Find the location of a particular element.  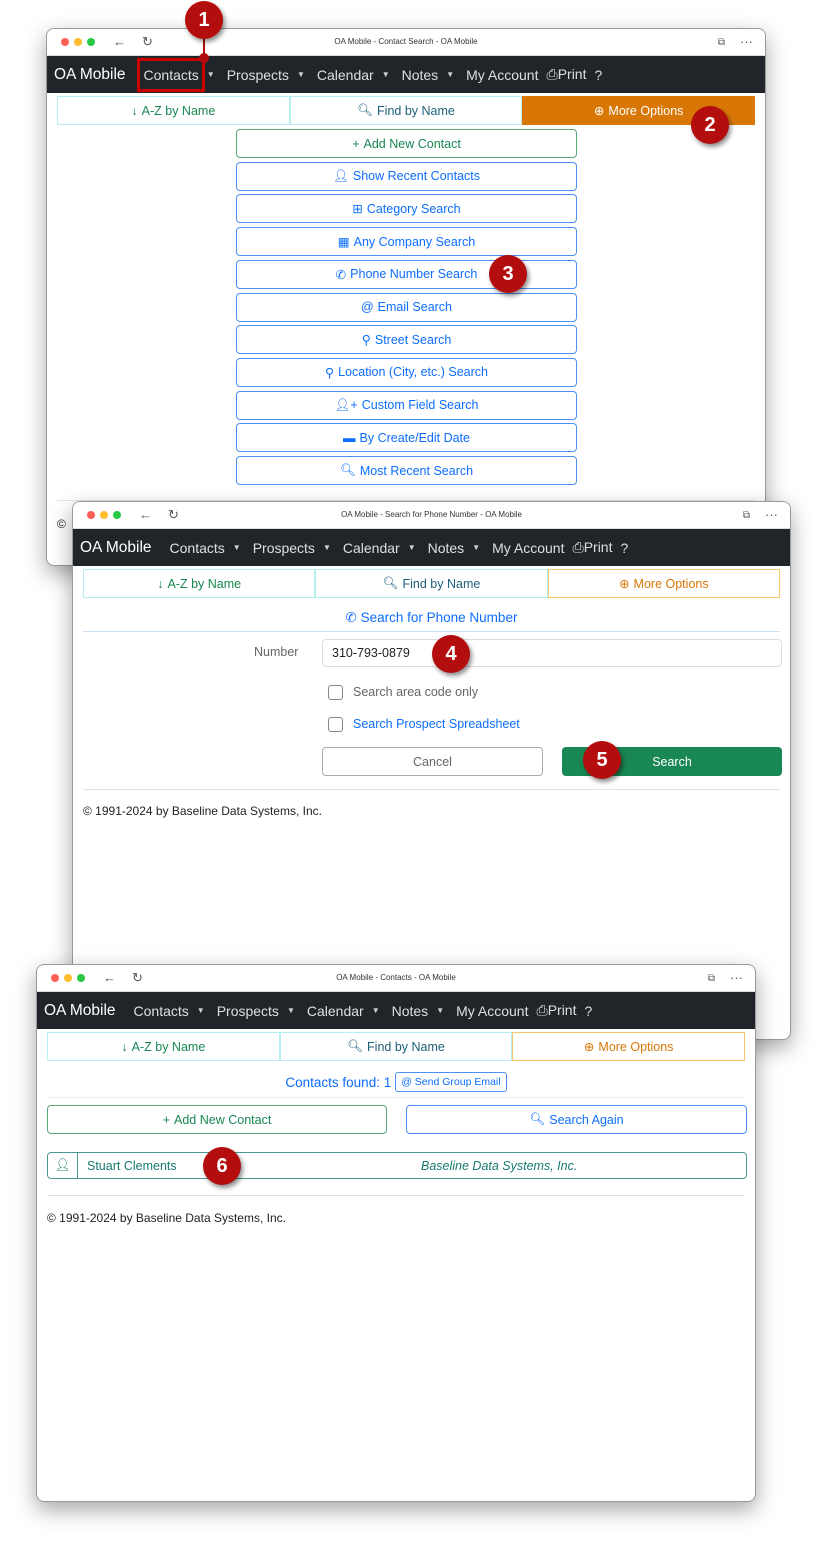

option-by-create-edit-date-button: ▬ By Create/Edit Date is located at coordinates (406, 438).